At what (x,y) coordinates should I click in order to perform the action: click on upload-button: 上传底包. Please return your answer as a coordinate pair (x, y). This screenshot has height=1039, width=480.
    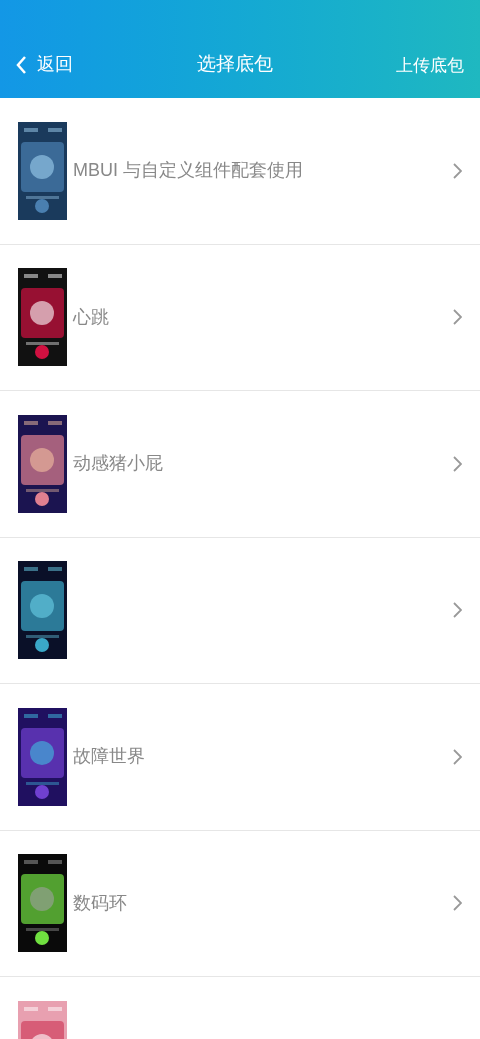
    Looking at the image, I should click on (430, 65).